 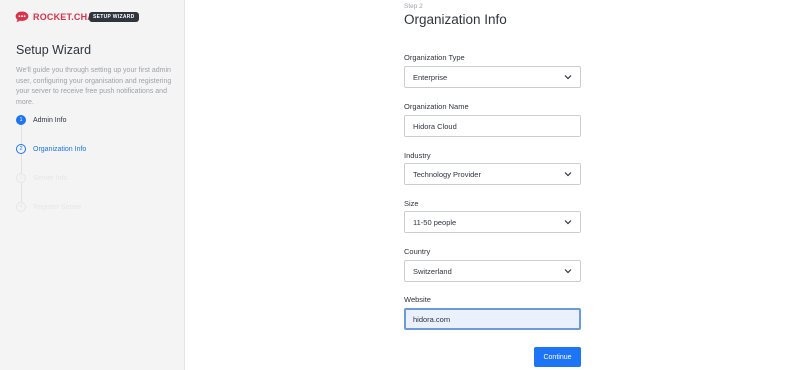 What do you see at coordinates (492, 319) in the screenshot?
I see `website-input: hidora.com` at bounding box center [492, 319].